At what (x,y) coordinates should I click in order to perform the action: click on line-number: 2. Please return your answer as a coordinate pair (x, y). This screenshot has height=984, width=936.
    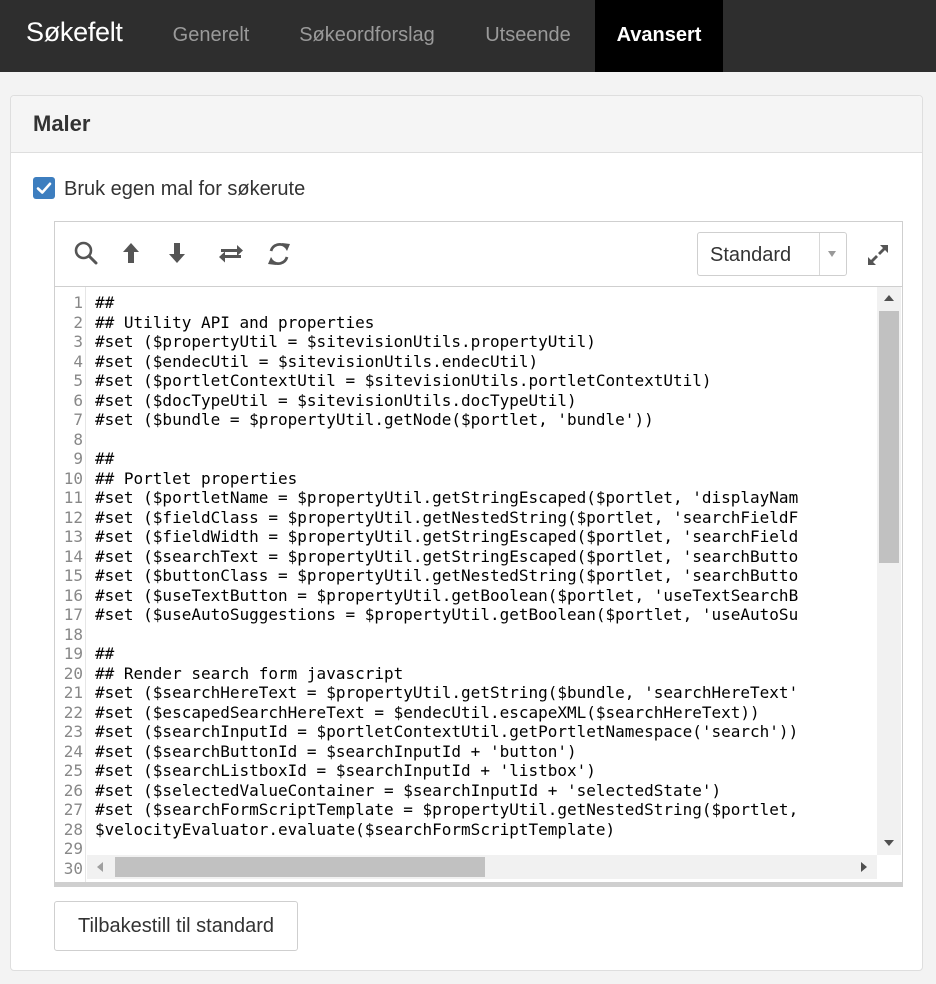
    Looking at the image, I should click on (78, 322).